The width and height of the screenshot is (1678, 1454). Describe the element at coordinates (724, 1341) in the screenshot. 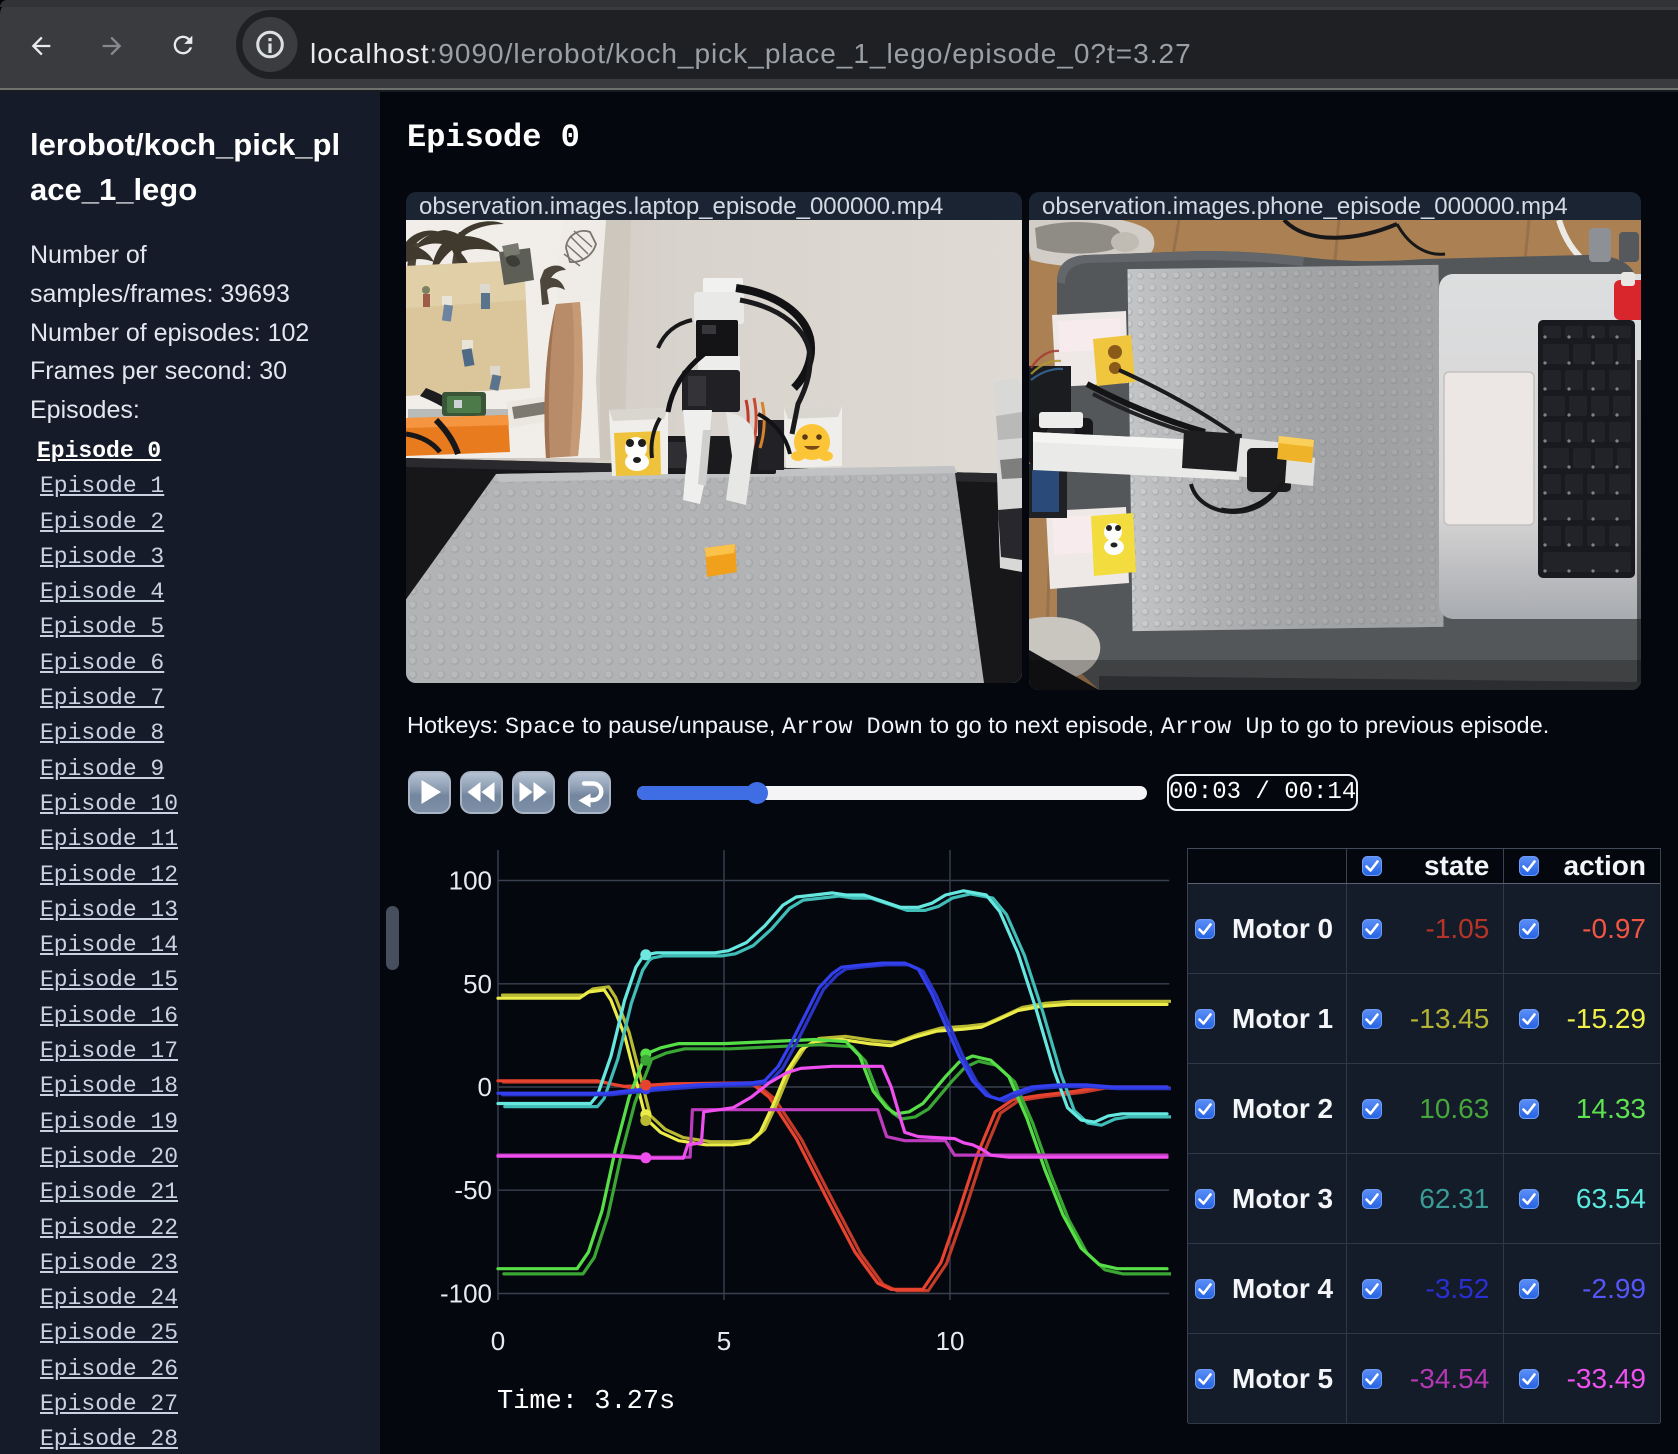

I see `svg-text: 5` at that location.